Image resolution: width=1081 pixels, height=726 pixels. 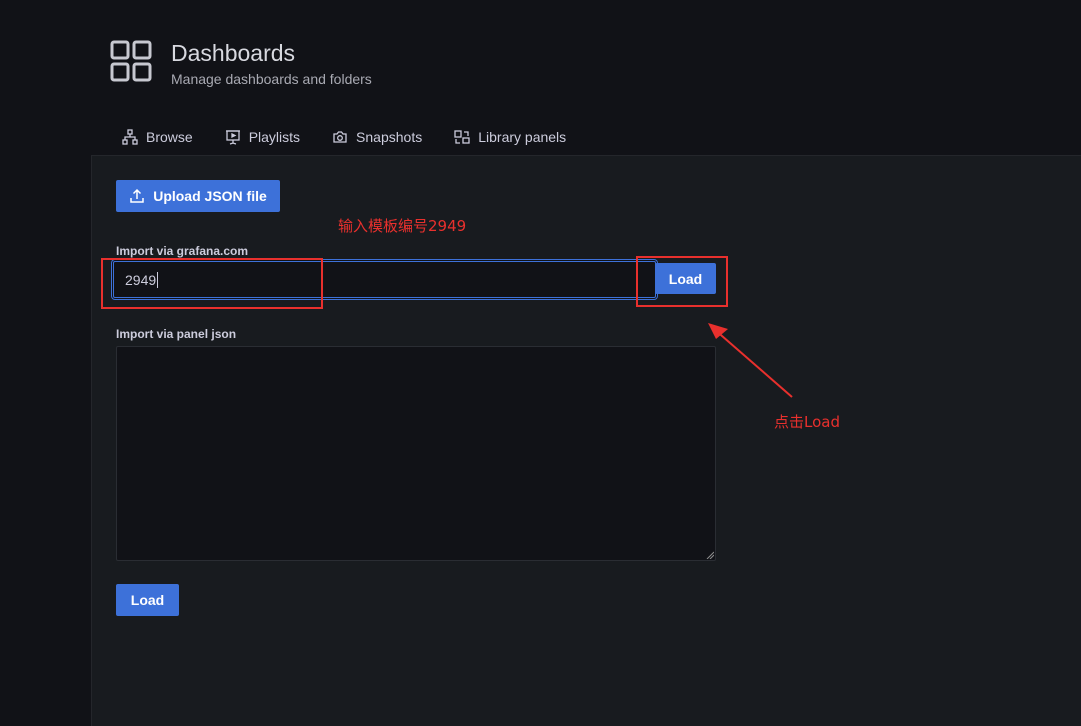 I want to click on tab-browse: Browse, so click(x=157, y=137).